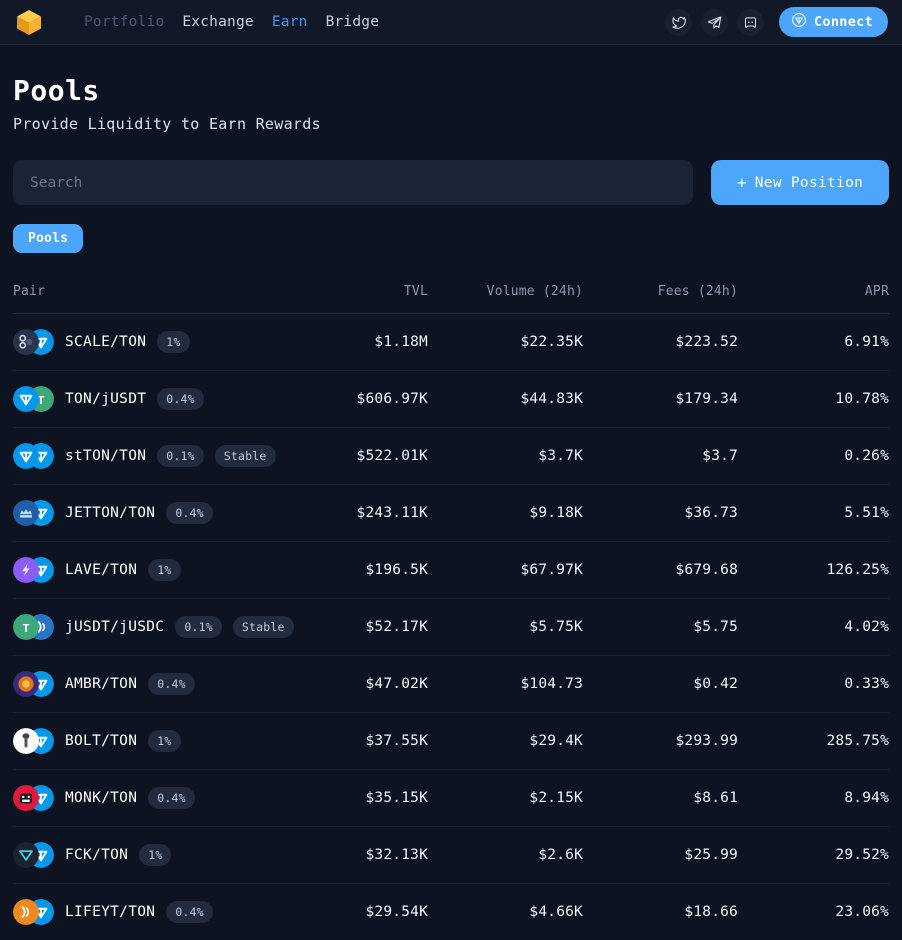 The height and width of the screenshot is (940, 902). What do you see at coordinates (715, 627) in the screenshot?
I see `cell-fees: $5.75` at bounding box center [715, 627].